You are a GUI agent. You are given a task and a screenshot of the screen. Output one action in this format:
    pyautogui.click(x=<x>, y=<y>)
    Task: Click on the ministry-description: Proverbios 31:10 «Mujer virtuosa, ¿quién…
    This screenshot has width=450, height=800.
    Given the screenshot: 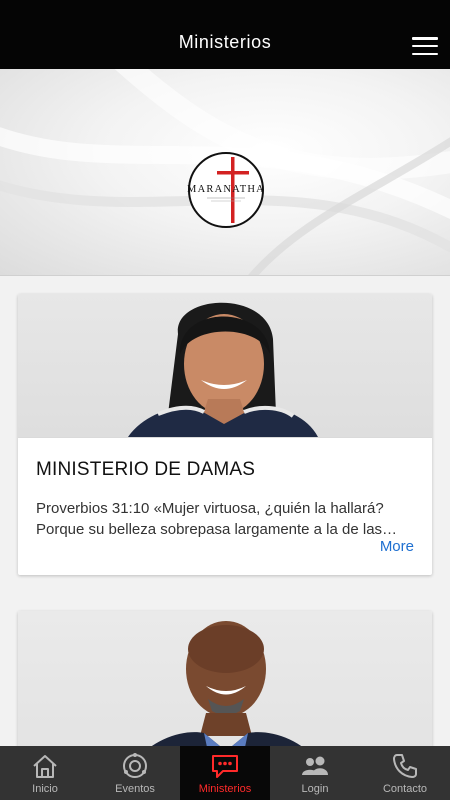 What is the action you would take?
    pyautogui.click(x=217, y=519)
    